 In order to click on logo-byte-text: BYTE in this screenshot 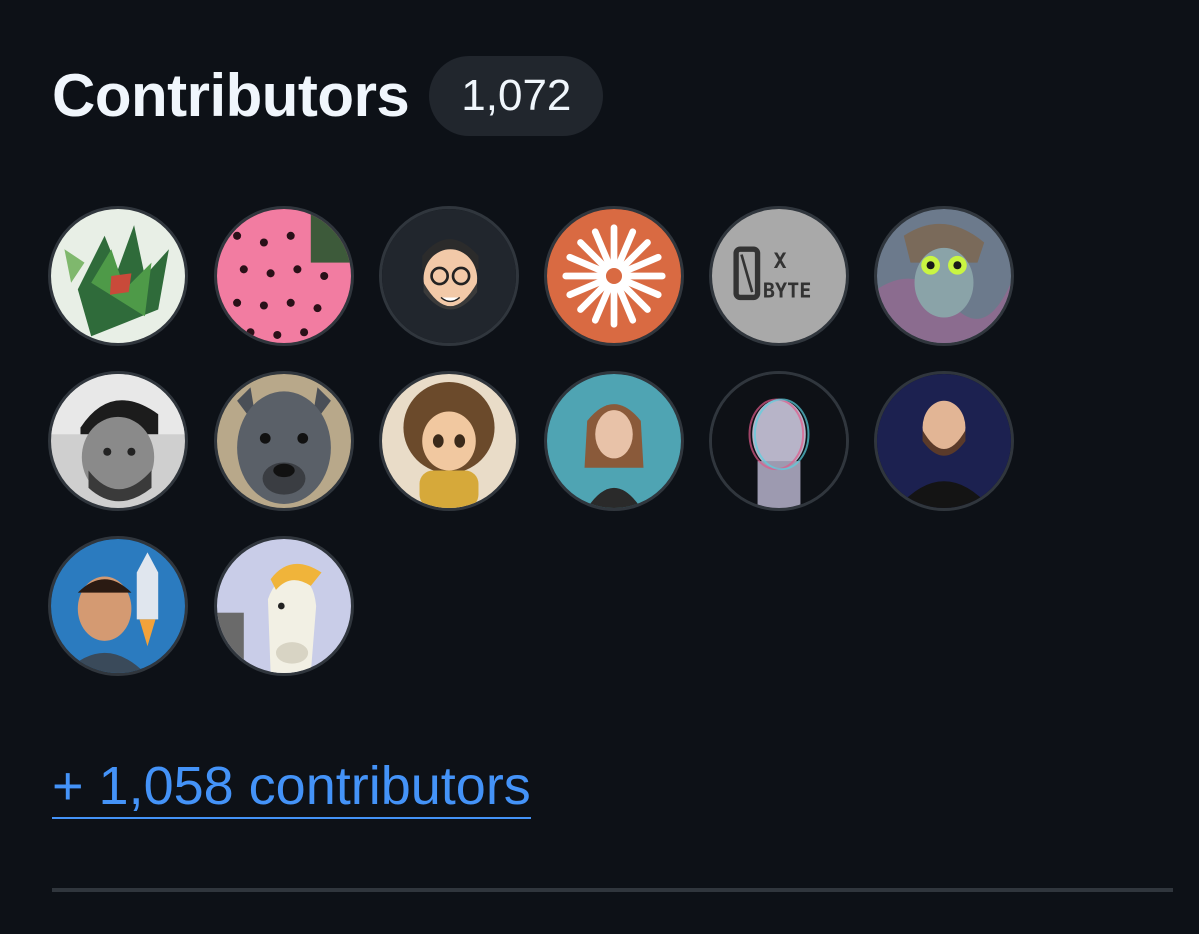, I will do `click(787, 290)`.